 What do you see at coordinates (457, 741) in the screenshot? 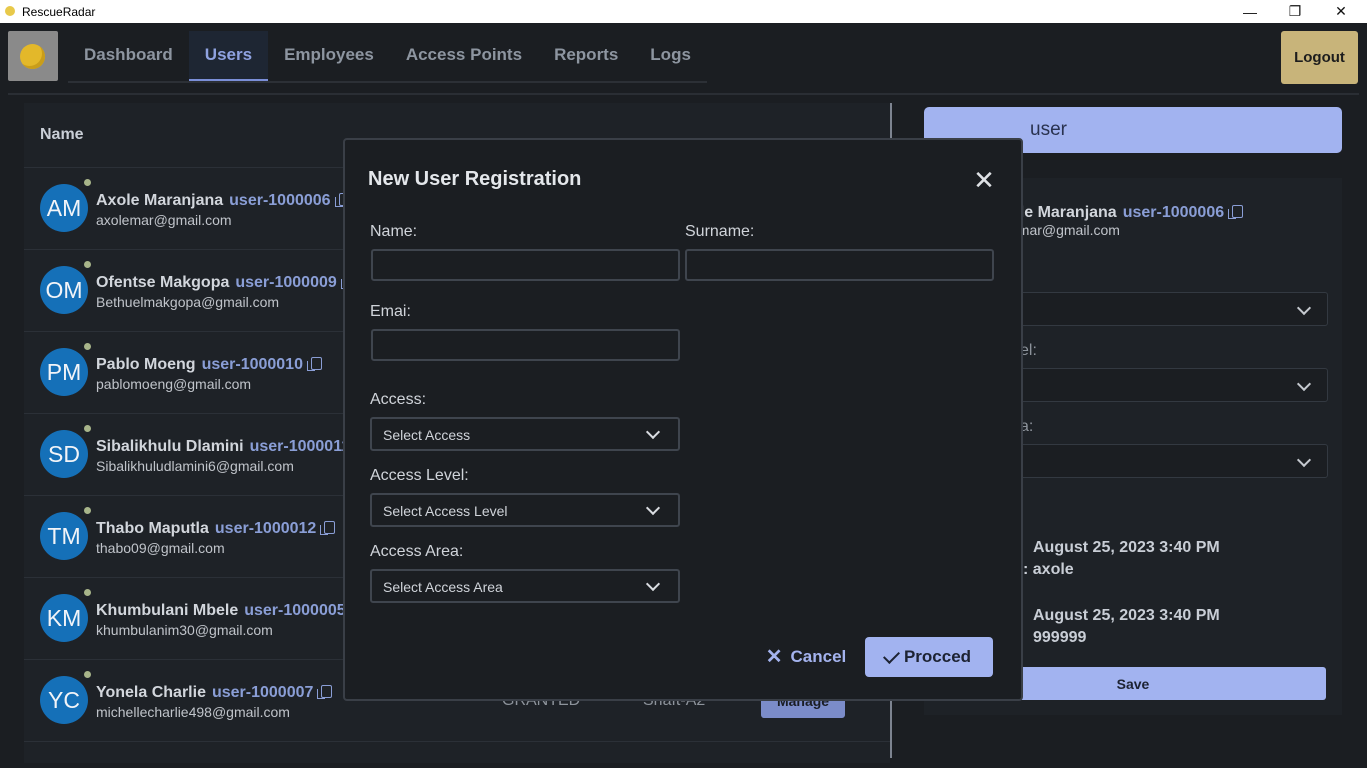
I see `row-divider` at bounding box center [457, 741].